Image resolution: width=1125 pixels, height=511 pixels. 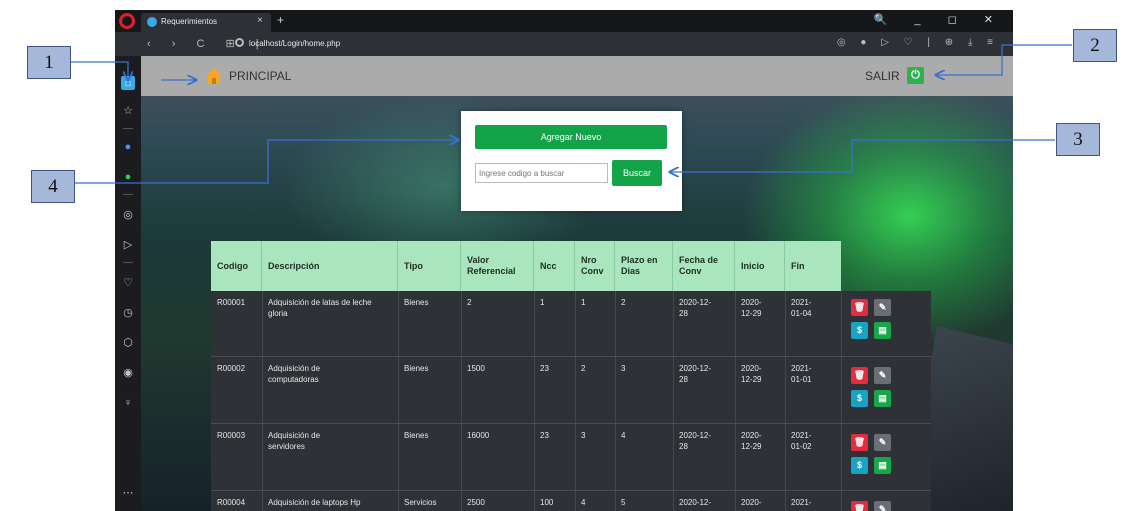 What do you see at coordinates (1095, 45) in the screenshot?
I see `annotation-label-2: 2` at bounding box center [1095, 45].